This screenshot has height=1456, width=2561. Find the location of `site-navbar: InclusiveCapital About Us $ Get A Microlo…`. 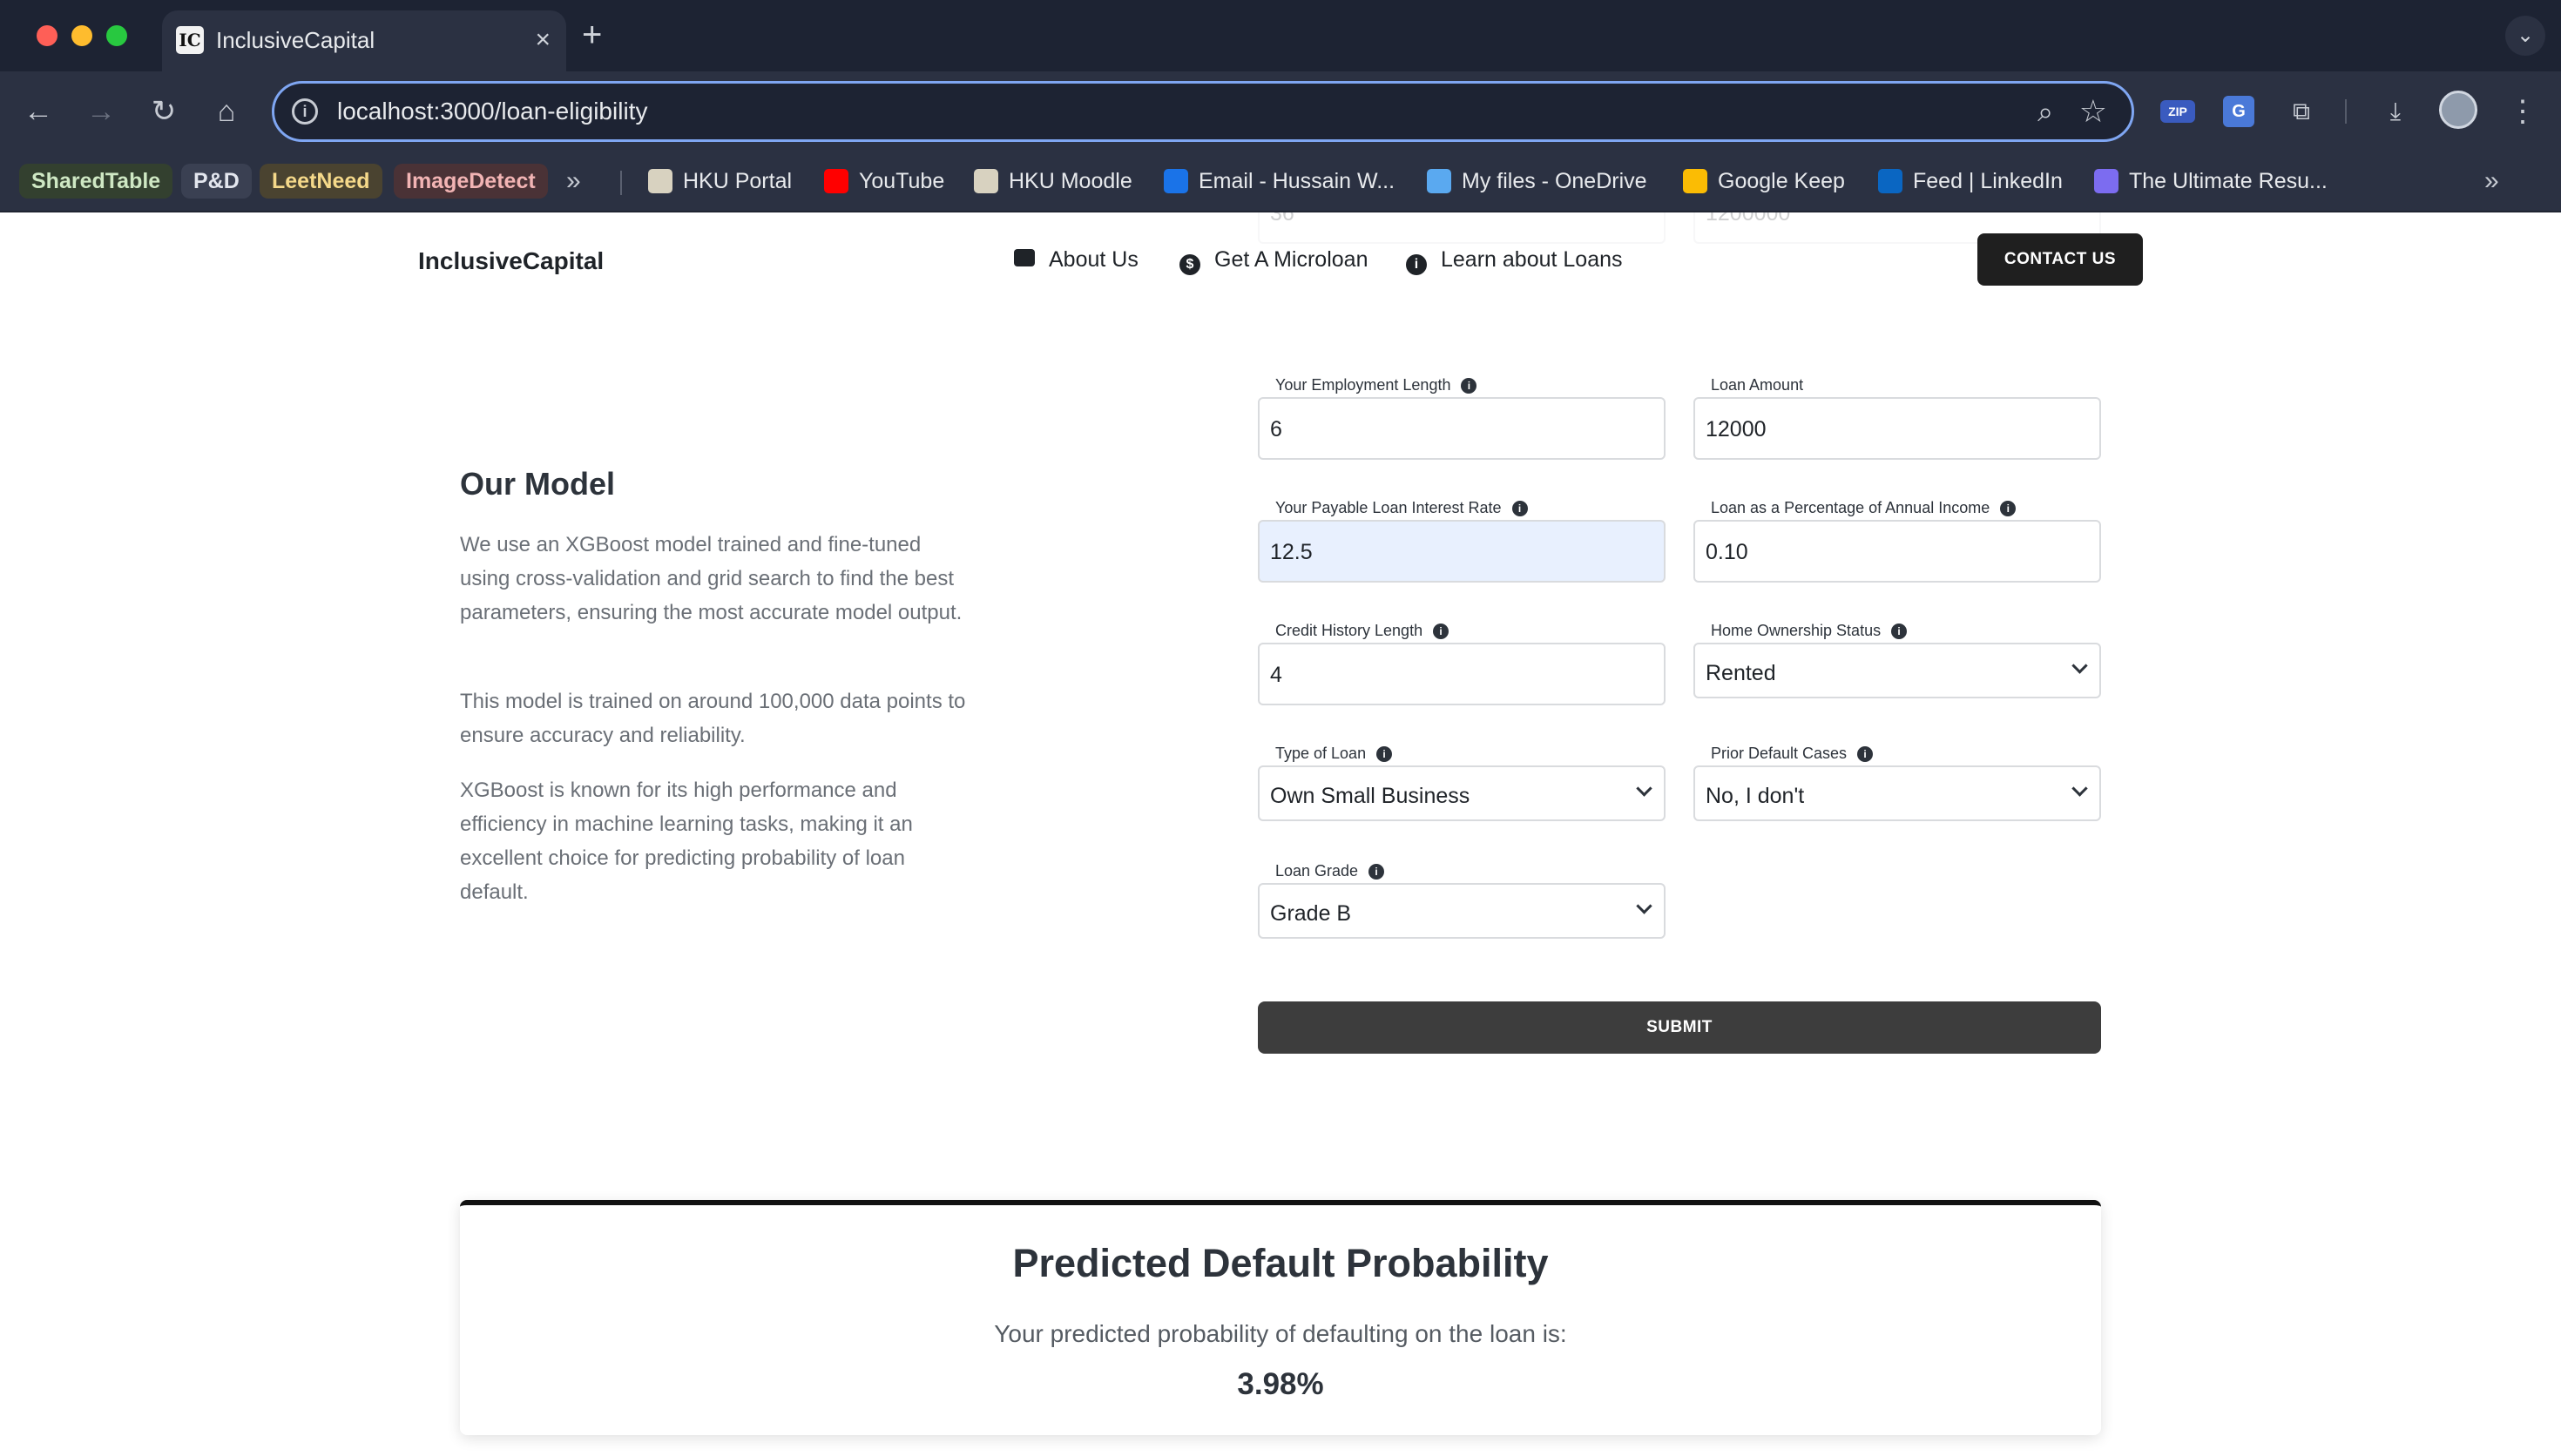

site-navbar: InclusiveCapital About Us $ Get A Microlo… is located at coordinates (1280, 259).